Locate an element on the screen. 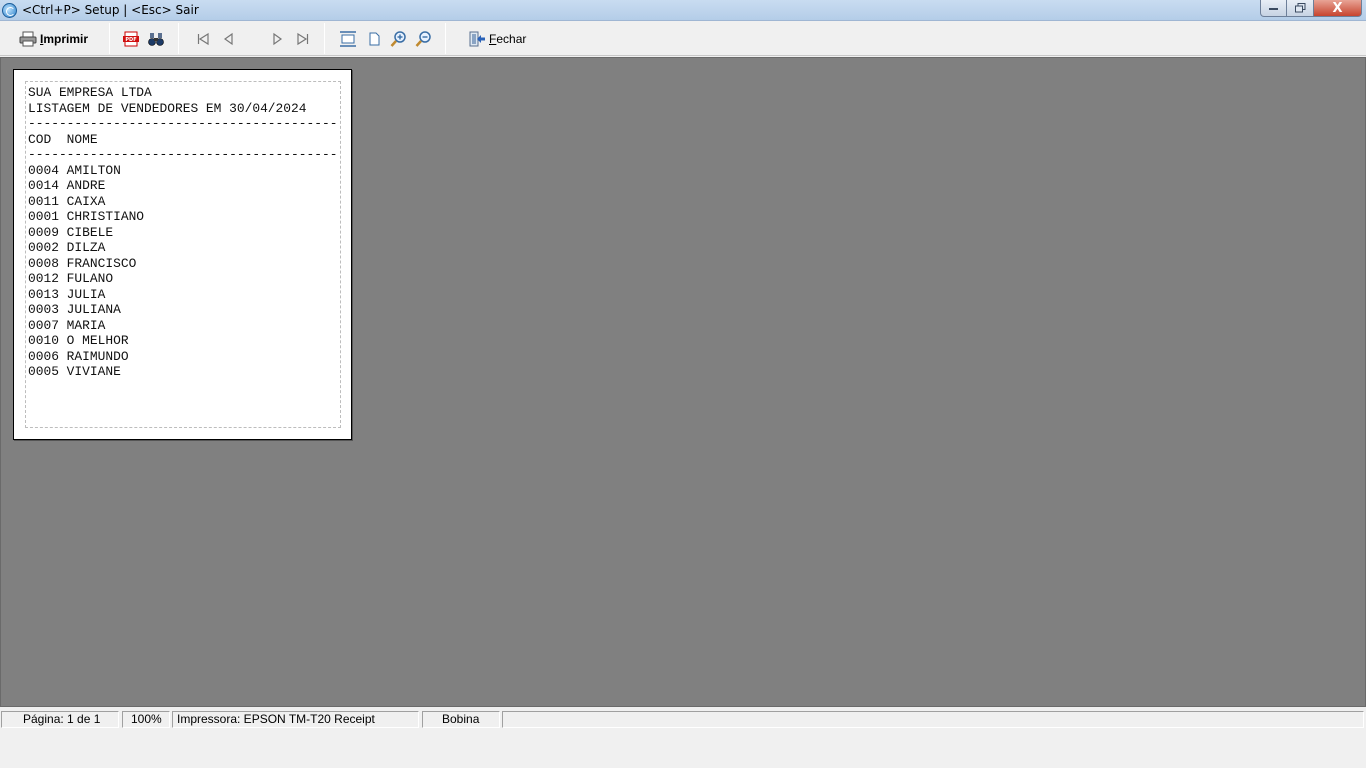 This screenshot has height=768, width=1366. report-line: 0012 FULANO is located at coordinates (71, 278).